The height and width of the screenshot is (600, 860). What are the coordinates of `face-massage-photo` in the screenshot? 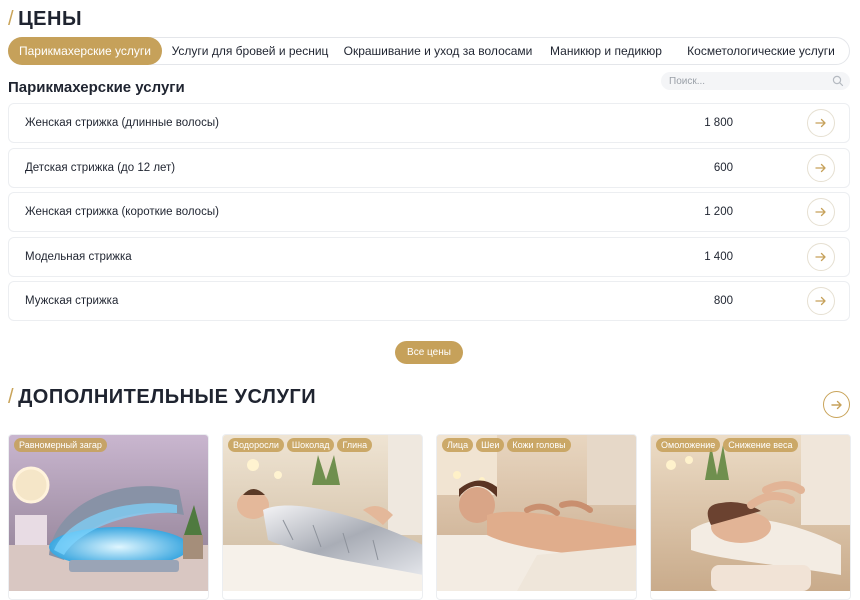 It's located at (750, 513).